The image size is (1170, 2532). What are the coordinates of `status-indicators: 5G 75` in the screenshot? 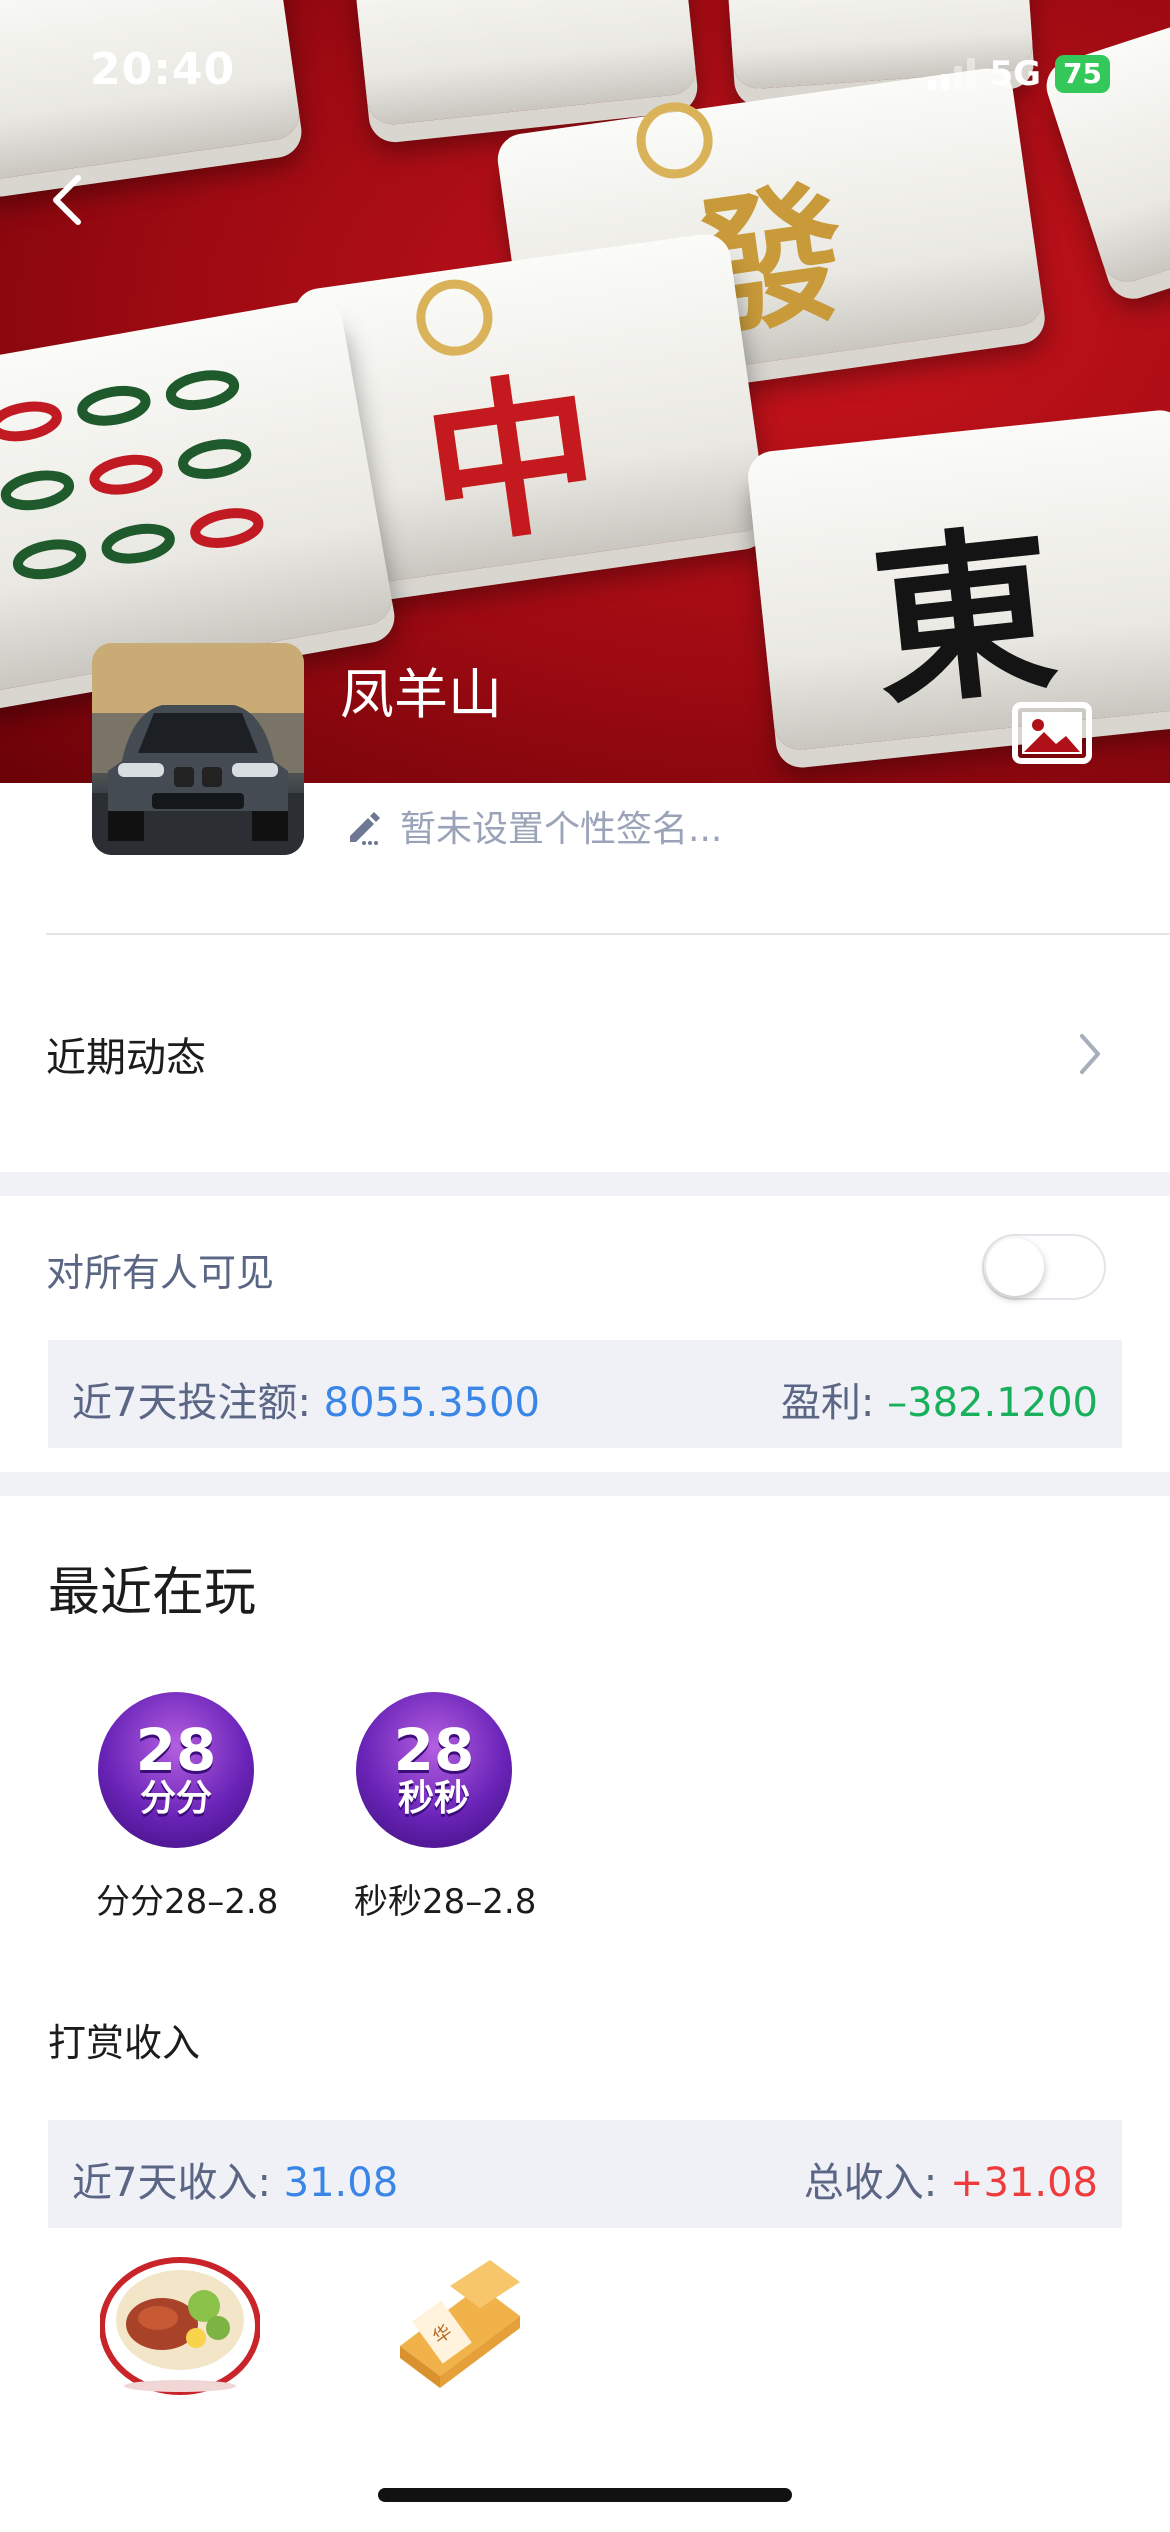 It's located at (1019, 74).